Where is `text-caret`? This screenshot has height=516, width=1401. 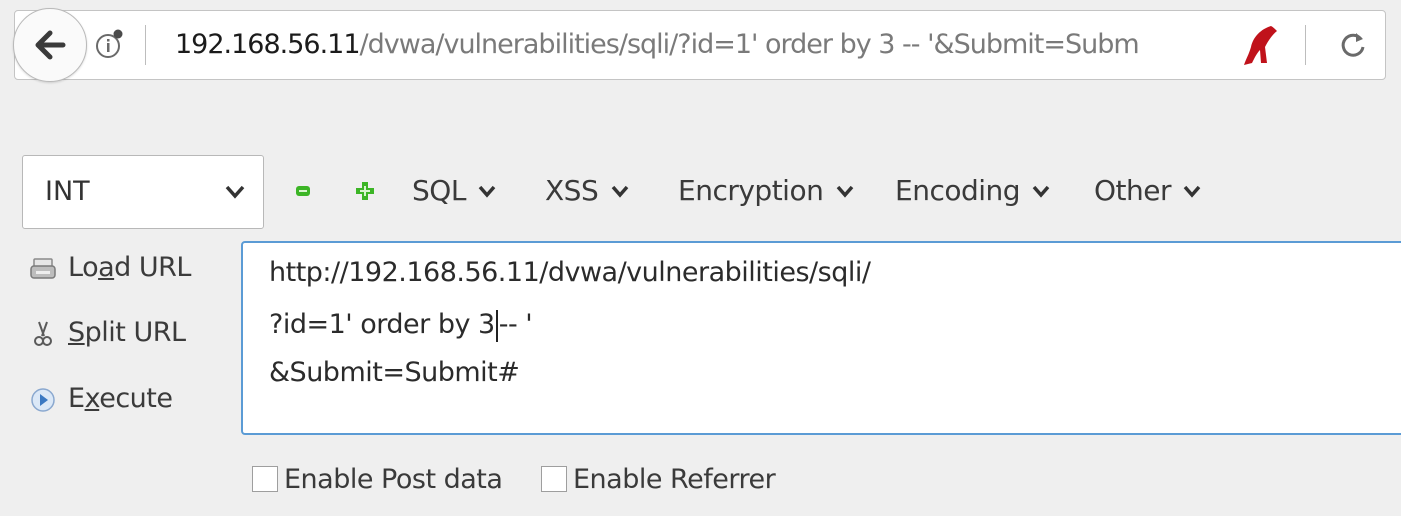 text-caret is located at coordinates (496, 325).